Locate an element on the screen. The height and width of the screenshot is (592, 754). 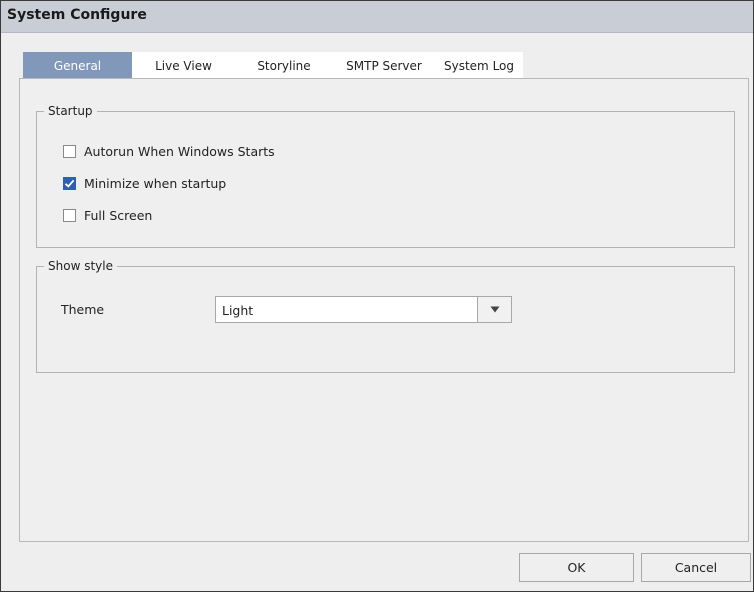
ok-button: OK is located at coordinates (576, 567).